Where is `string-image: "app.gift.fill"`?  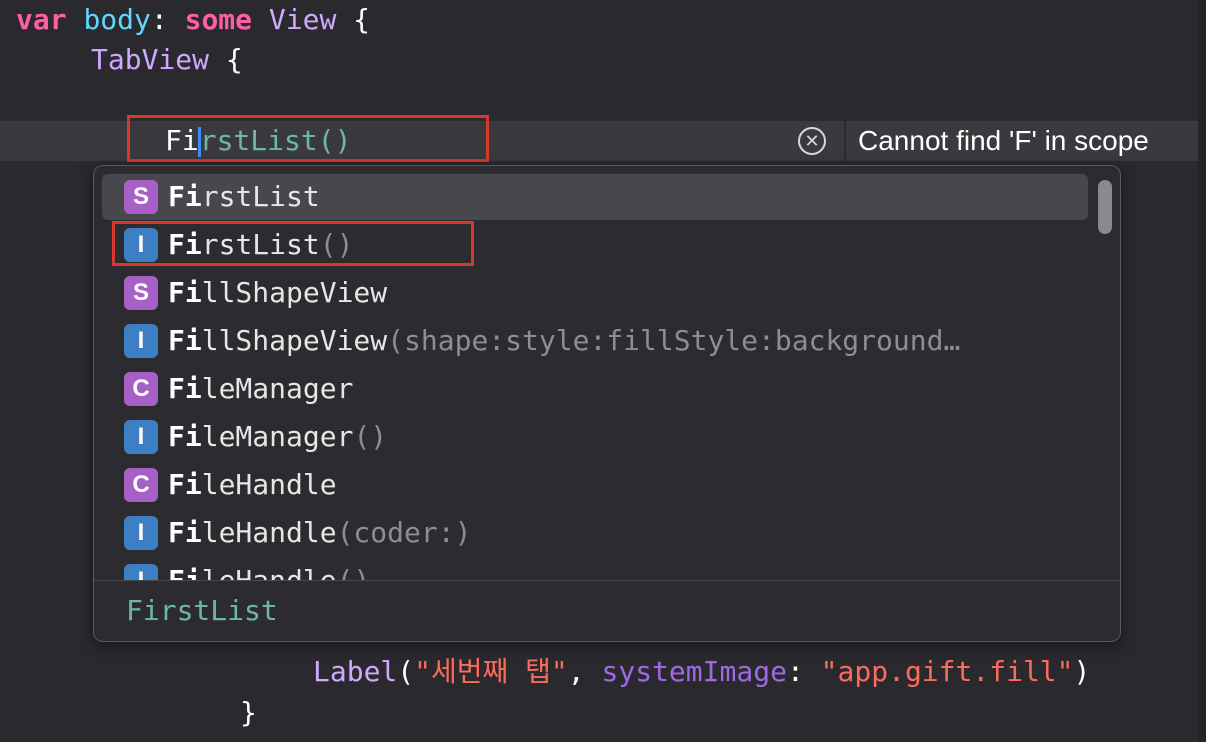 string-image: "app.gift.fill" is located at coordinates (947, 671).